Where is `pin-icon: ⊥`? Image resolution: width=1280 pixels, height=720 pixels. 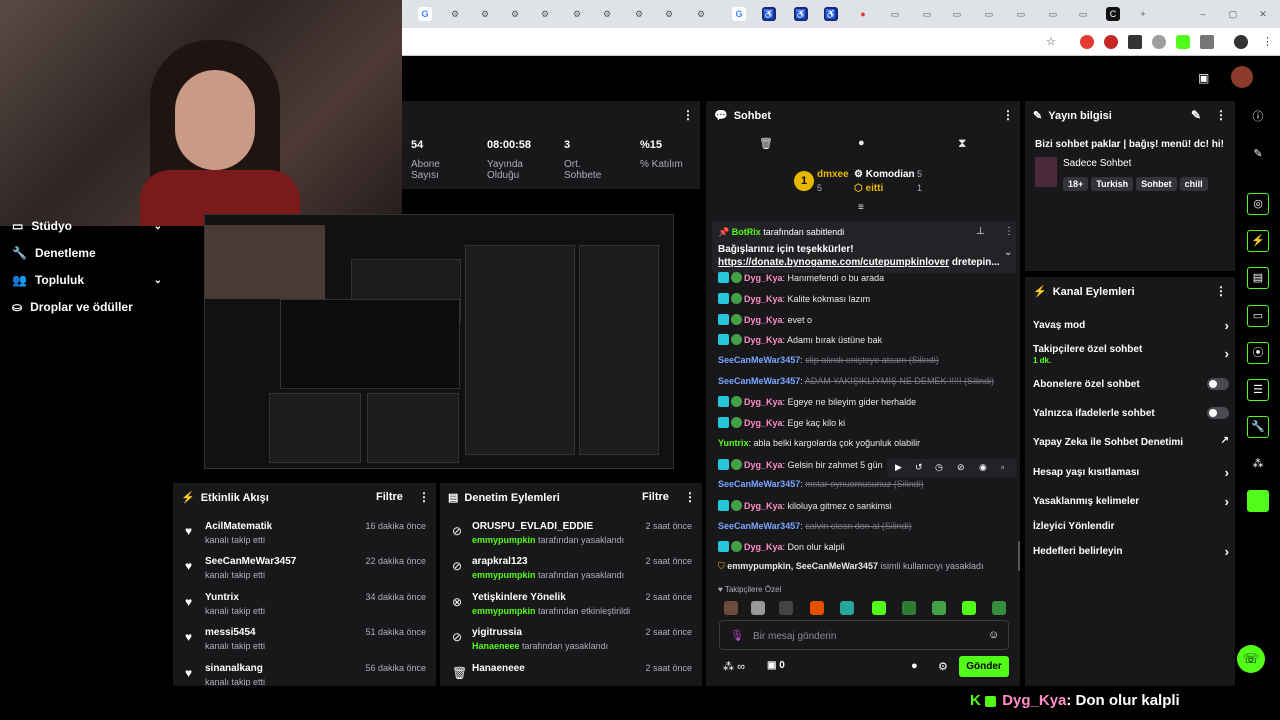
pin-icon: ⊥ is located at coordinates (980, 231).